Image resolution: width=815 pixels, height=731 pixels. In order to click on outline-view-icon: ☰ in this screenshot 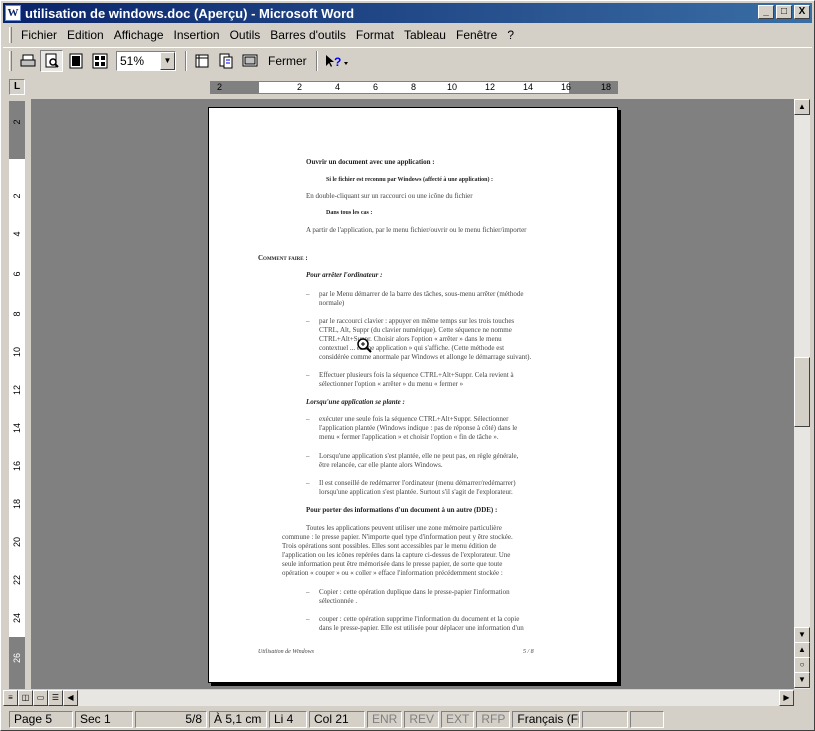, I will do `click(55, 698)`.